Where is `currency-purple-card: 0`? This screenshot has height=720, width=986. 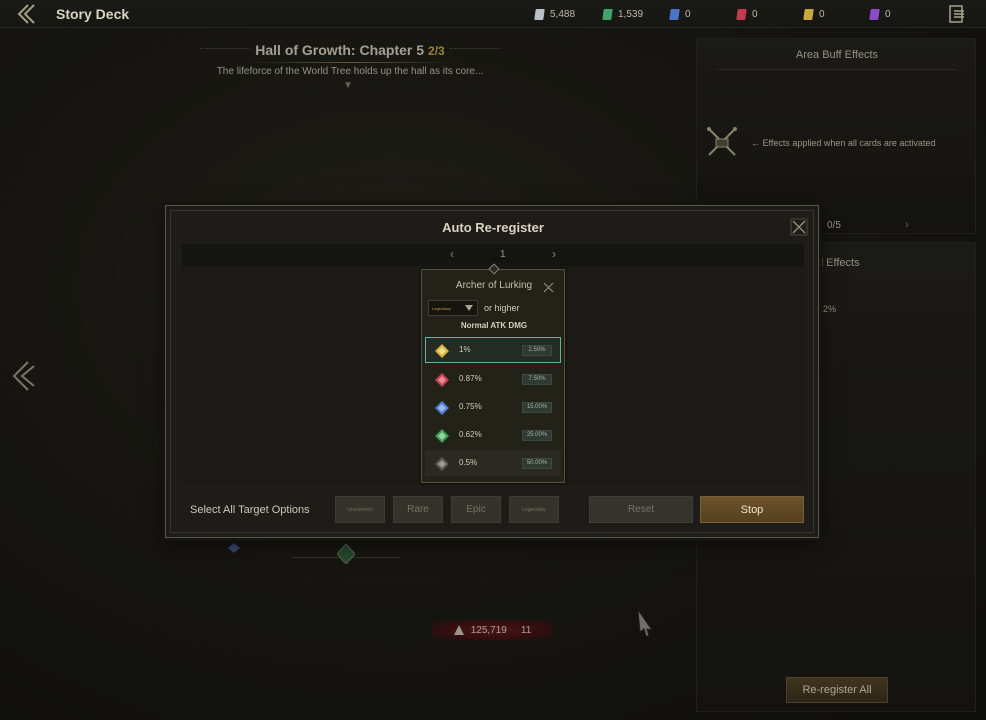 currency-purple-card: 0 is located at coordinates (880, 14).